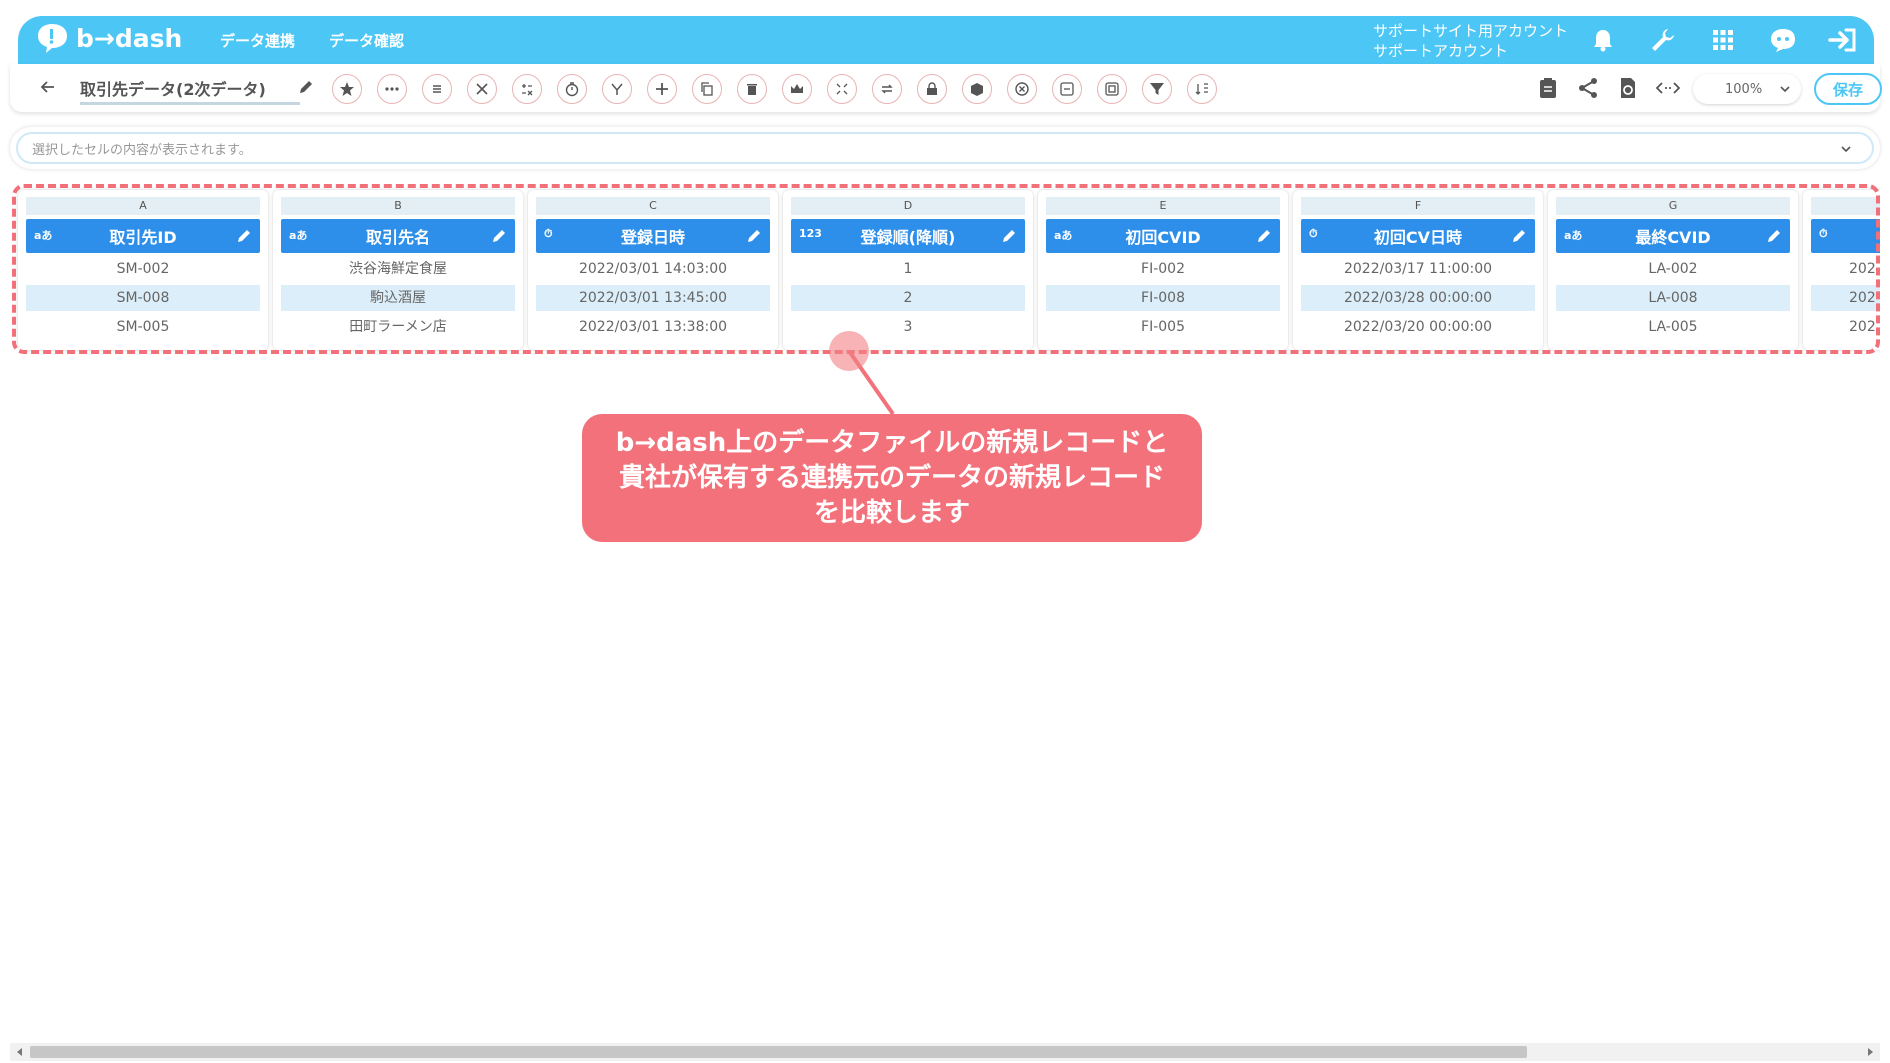 Image resolution: width=1890 pixels, height=1063 pixels. What do you see at coordinates (1673, 327) in the screenshot?
I see `grid-cell: LA-005` at bounding box center [1673, 327].